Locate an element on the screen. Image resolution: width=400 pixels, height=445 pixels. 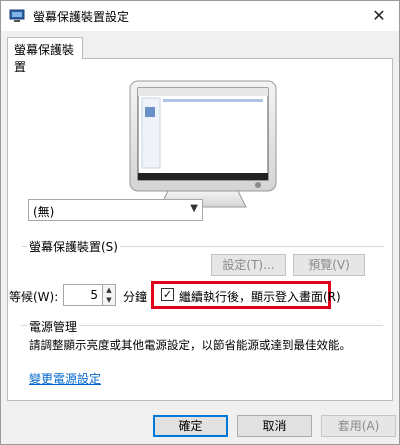
apply-button: 套用(A) is located at coordinates (358, 426).